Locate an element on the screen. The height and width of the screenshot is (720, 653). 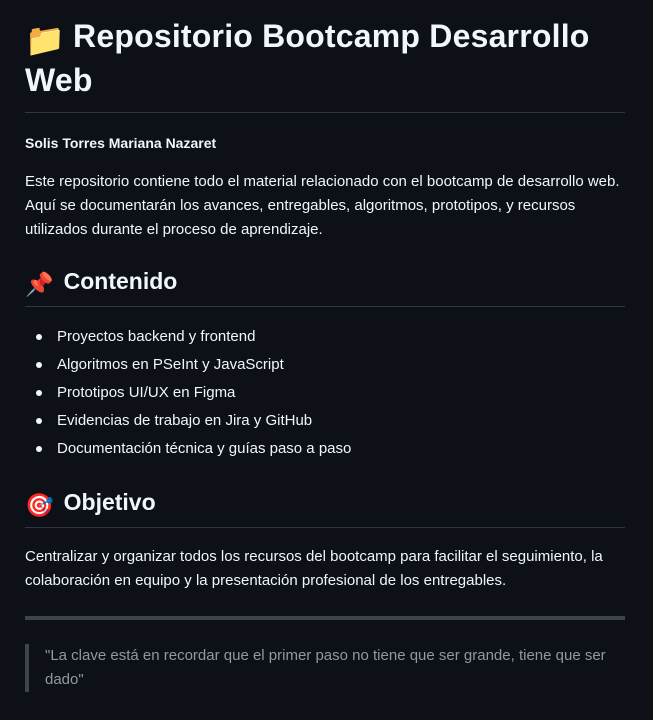
section-heading-text: Objetivo is located at coordinates (109, 502).